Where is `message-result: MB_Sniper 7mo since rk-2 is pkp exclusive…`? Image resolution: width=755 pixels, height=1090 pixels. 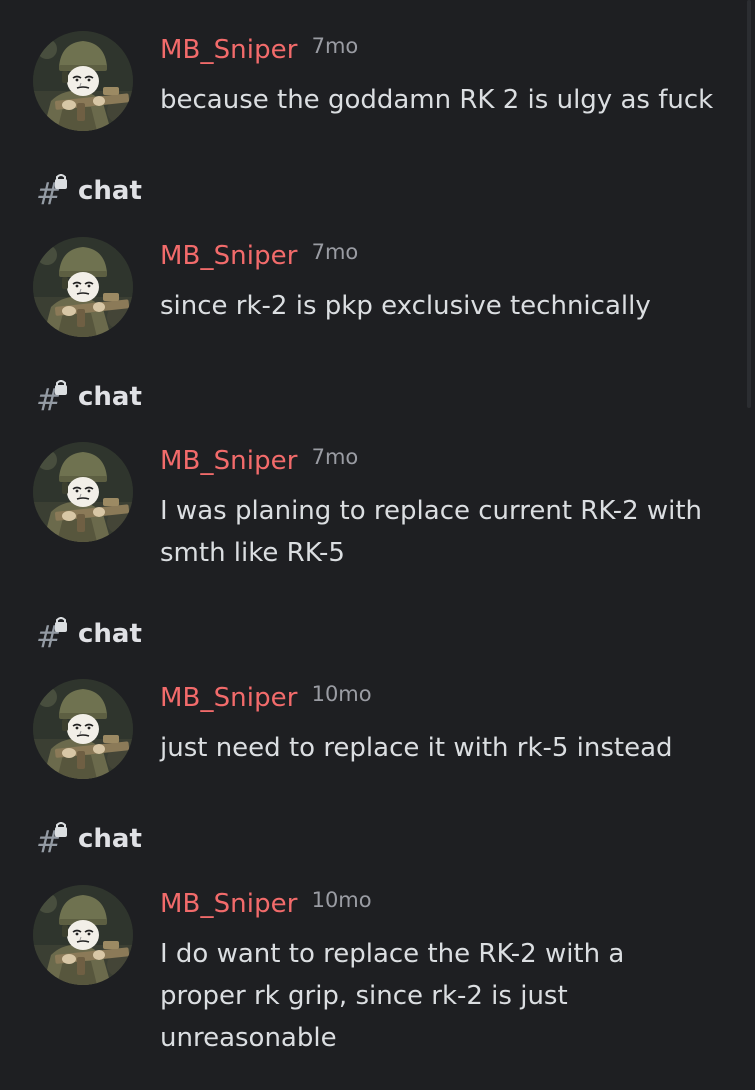
message-result: MB_Sniper 7mo since rk-2 is pkp exclusive… is located at coordinates (370, 287).